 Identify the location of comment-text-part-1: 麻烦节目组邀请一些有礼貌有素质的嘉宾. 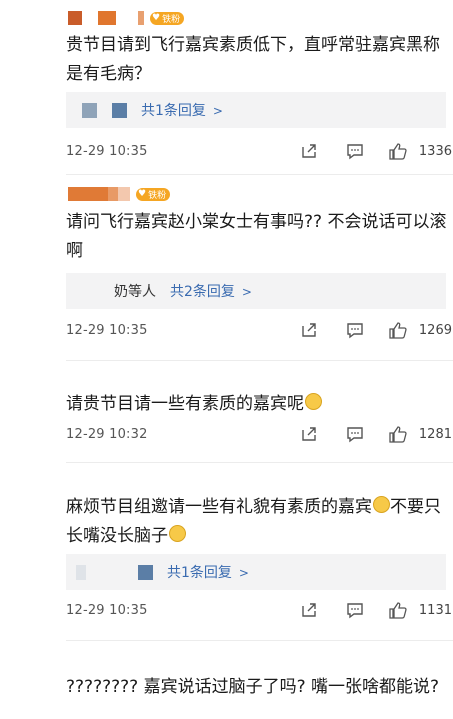
(219, 507).